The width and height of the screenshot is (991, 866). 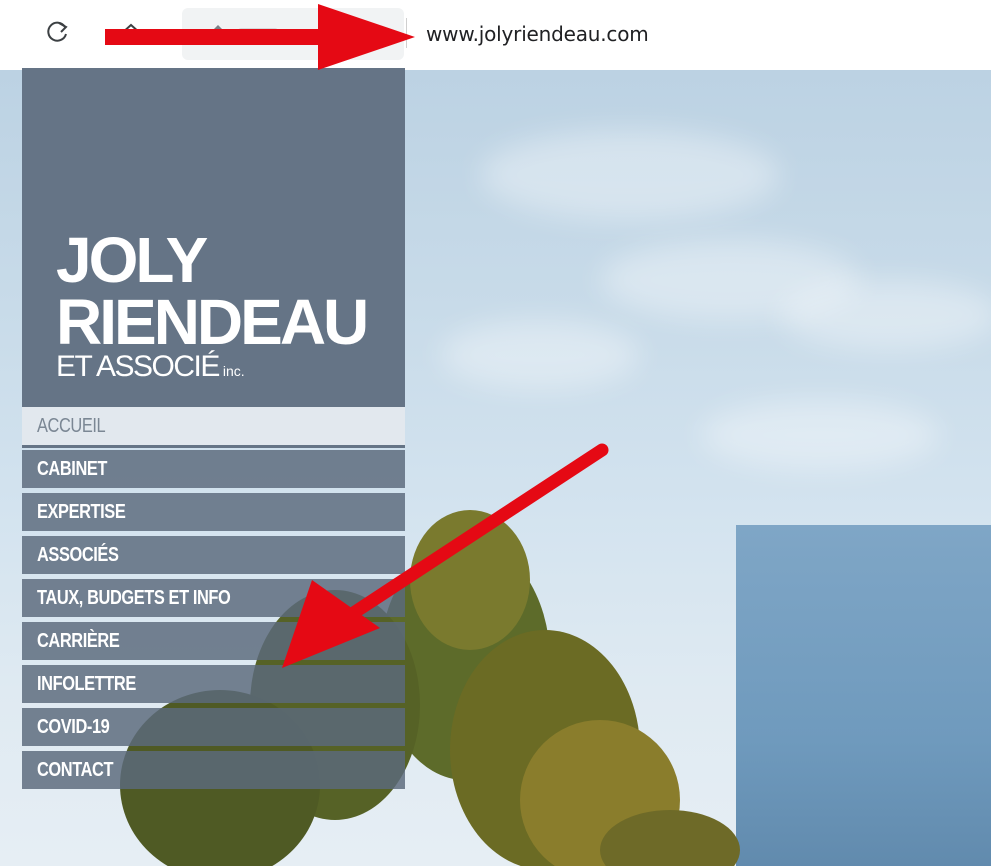 I want to click on nav-item-taux-budgets-et-info: TAUX, BUDGETS ET INFO, so click(x=213, y=598).